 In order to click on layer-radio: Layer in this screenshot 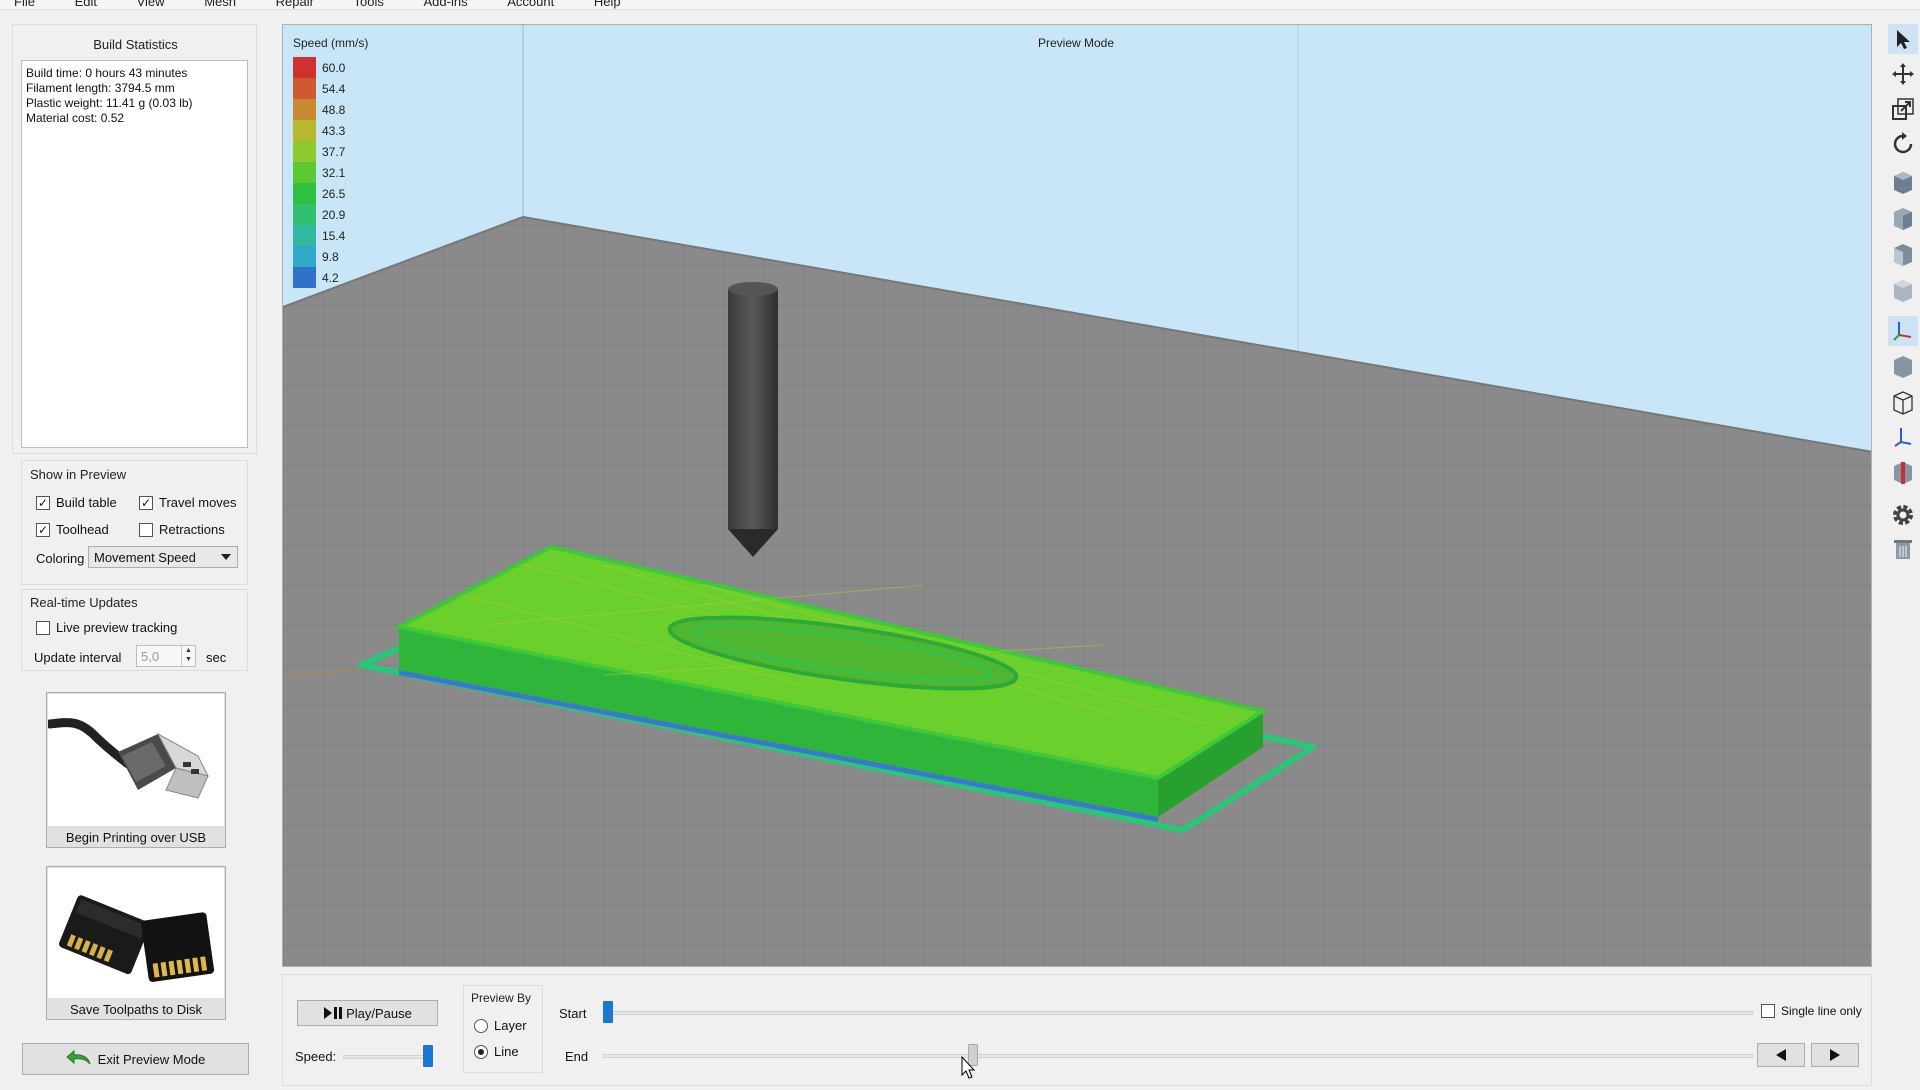, I will do `click(500, 1025)`.